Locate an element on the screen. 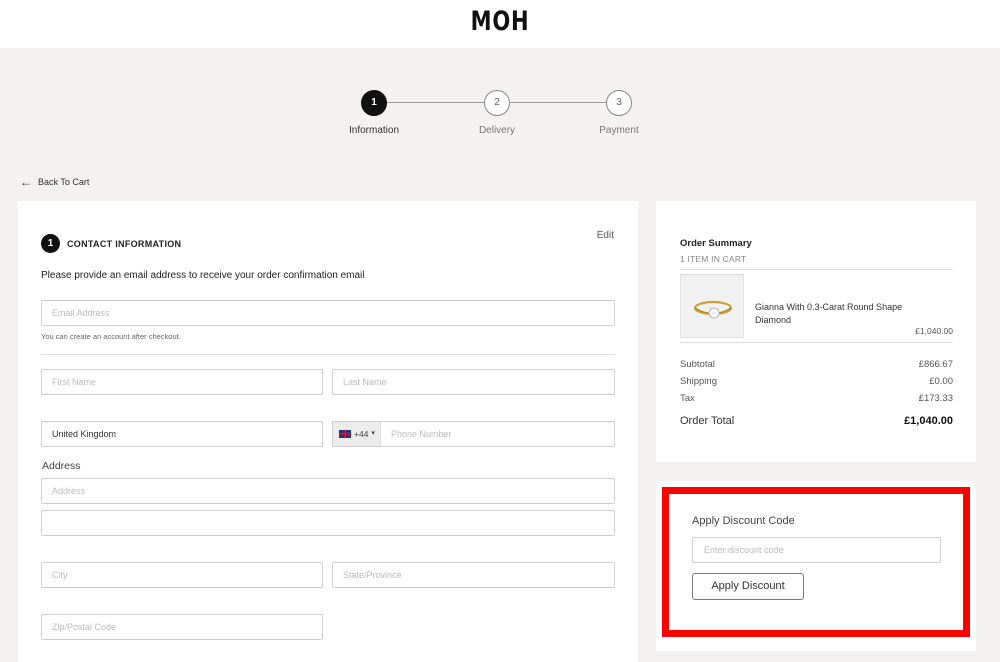 This screenshot has width=1000, height=662. first-name-field: First Name is located at coordinates (182, 382).